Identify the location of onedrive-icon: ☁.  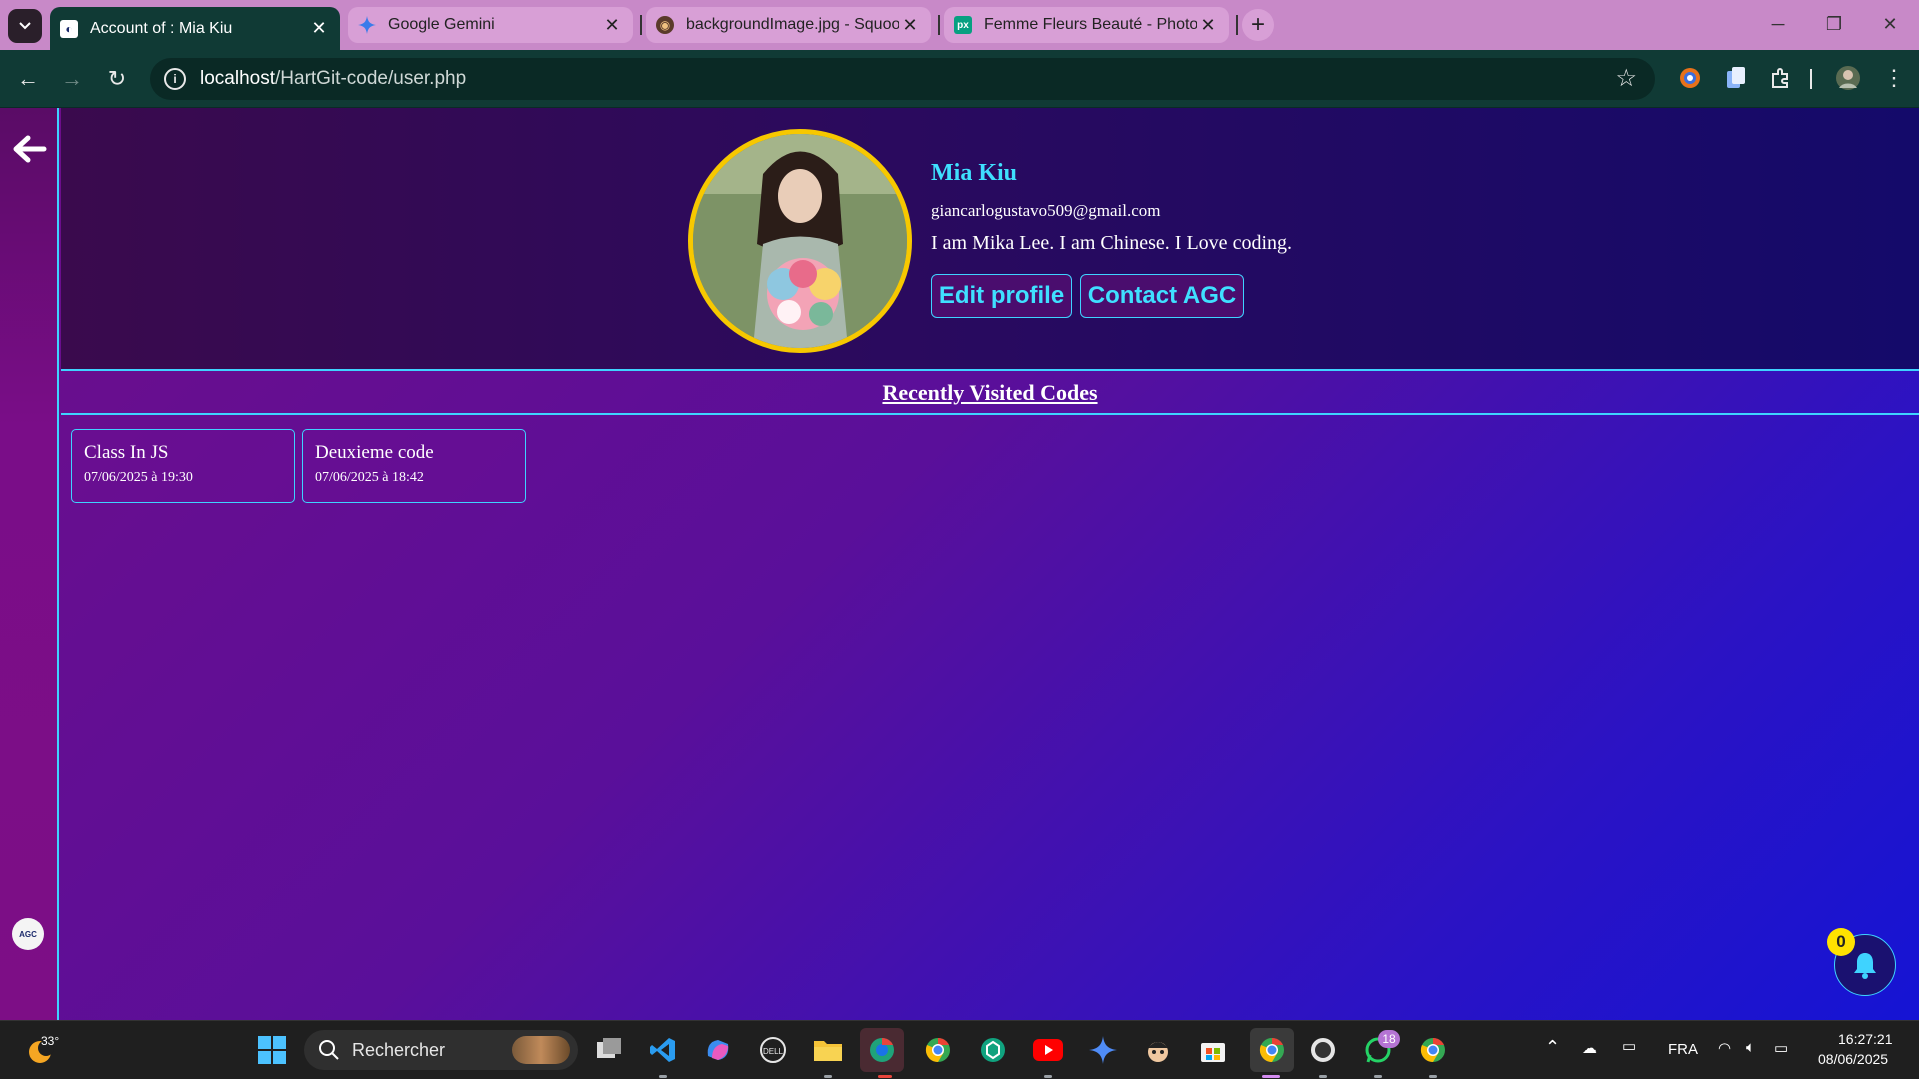
(1589, 1048).